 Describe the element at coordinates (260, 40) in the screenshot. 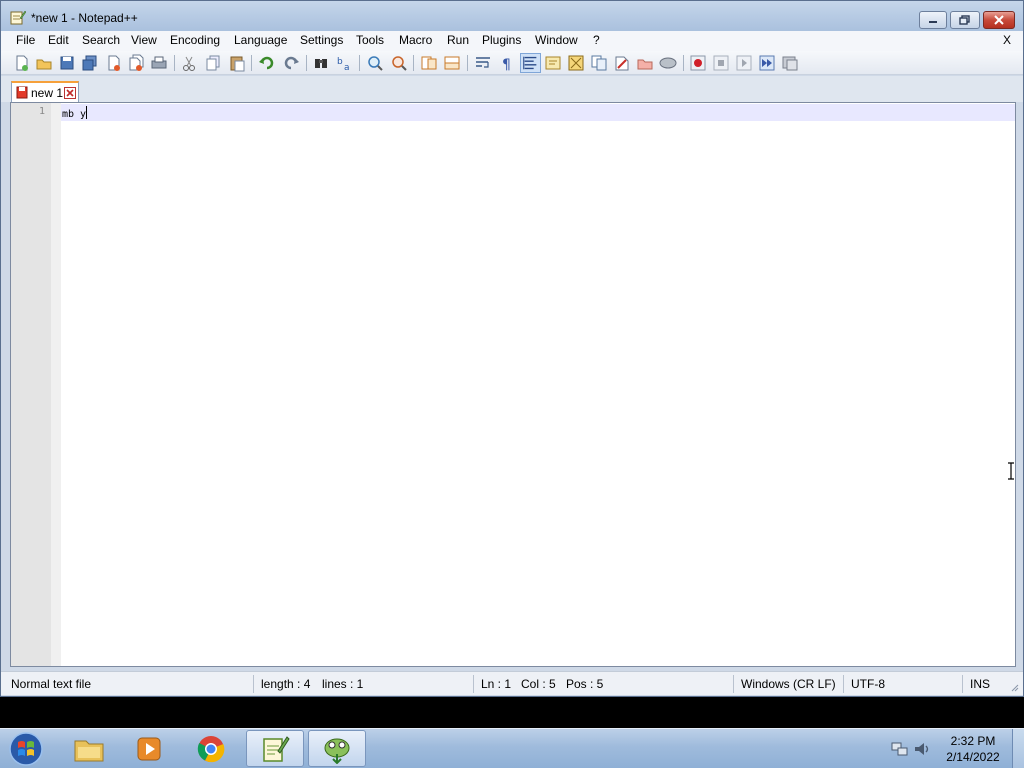

I see `menu-language: Language` at that location.